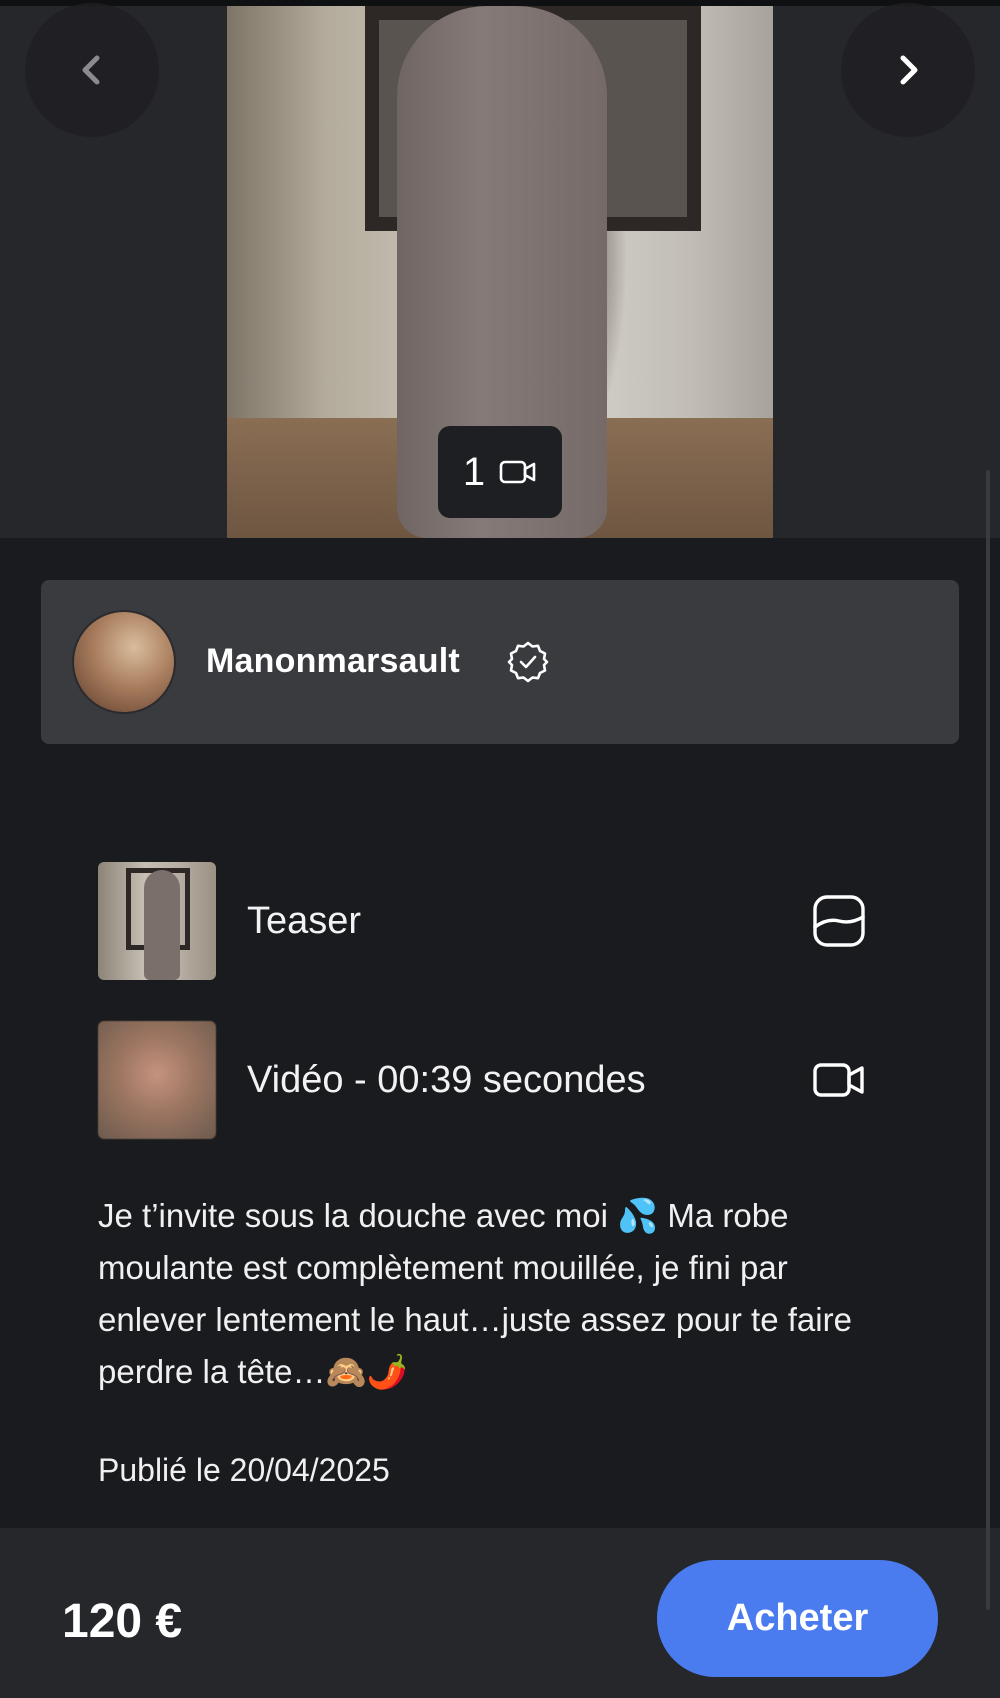 Image resolution: width=1000 pixels, height=1698 pixels. I want to click on media-count-value: 1, so click(474, 471).